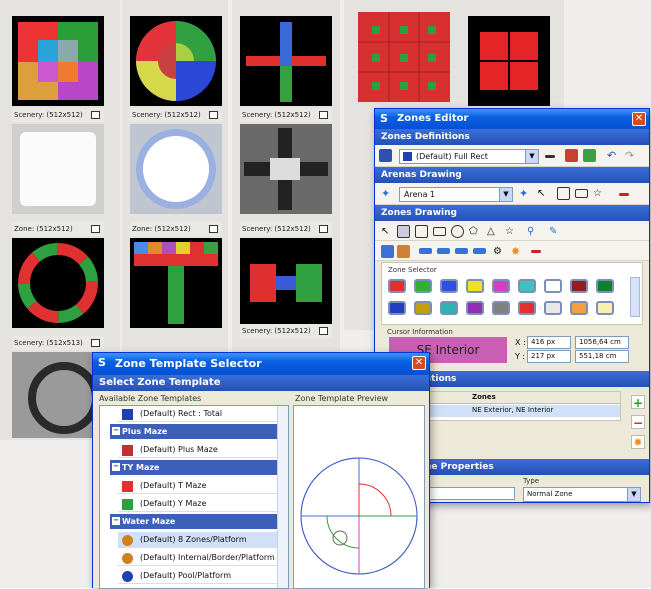  I want to click on ellipse-icon, so click(457, 231).